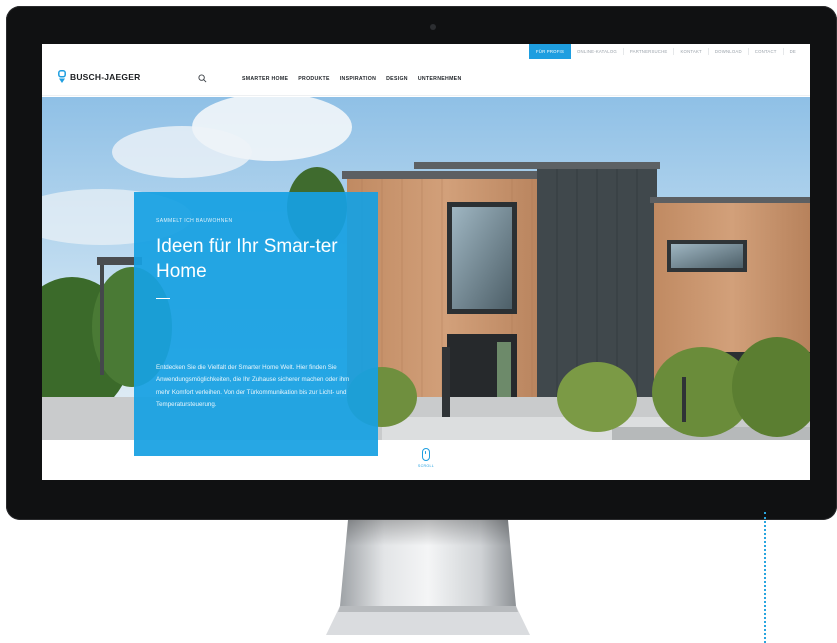 The width and height of the screenshot is (837, 643). I want to click on nav-item-smarter-home: SMARTER HOME, so click(265, 79).